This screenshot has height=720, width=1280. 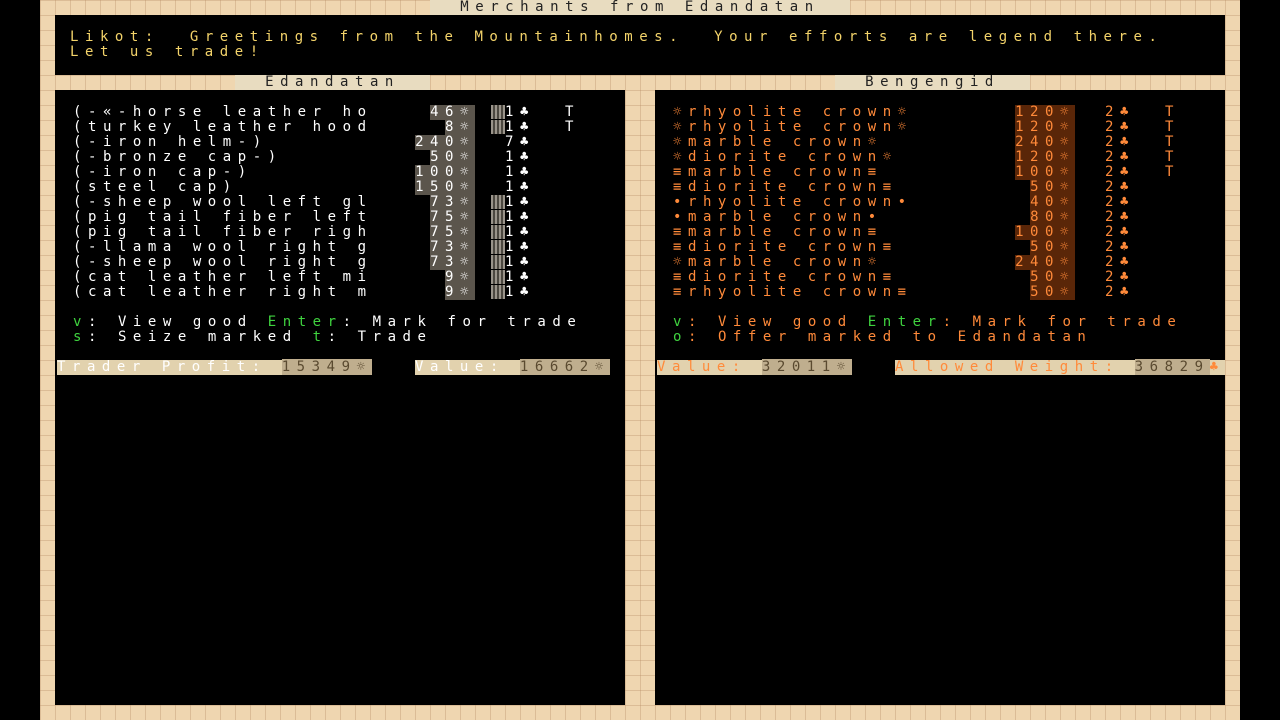 I want to click on trade-item-row: (turkey leather hood 8☼ 1 ♣ T, so click(x=340, y=127).